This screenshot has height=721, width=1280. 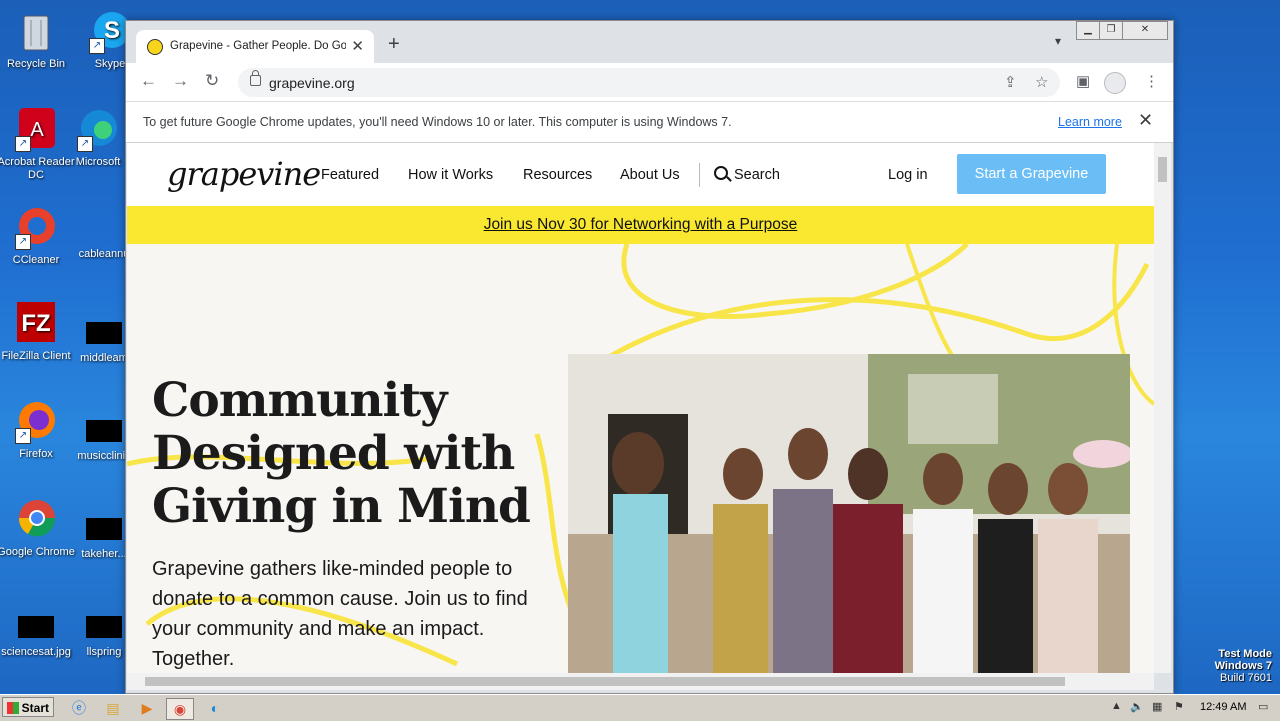 What do you see at coordinates (1245, 654) in the screenshot?
I see `watermark-line: Test Mode` at bounding box center [1245, 654].